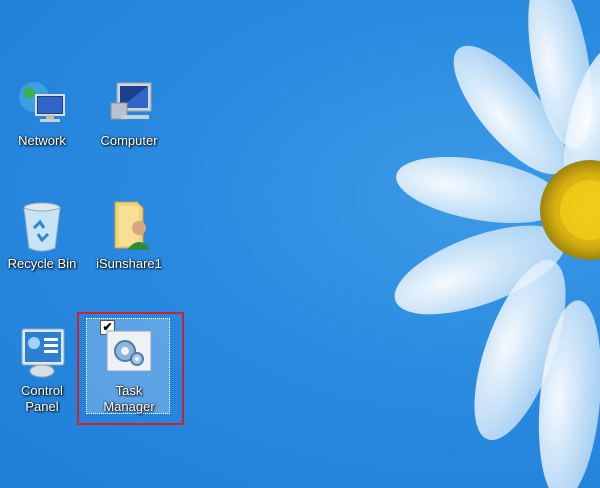 The image size is (600, 488). What do you see at coordinates (129, 103) in the screenshot?
I see `computer-icon` at bounding box center [129, 103].